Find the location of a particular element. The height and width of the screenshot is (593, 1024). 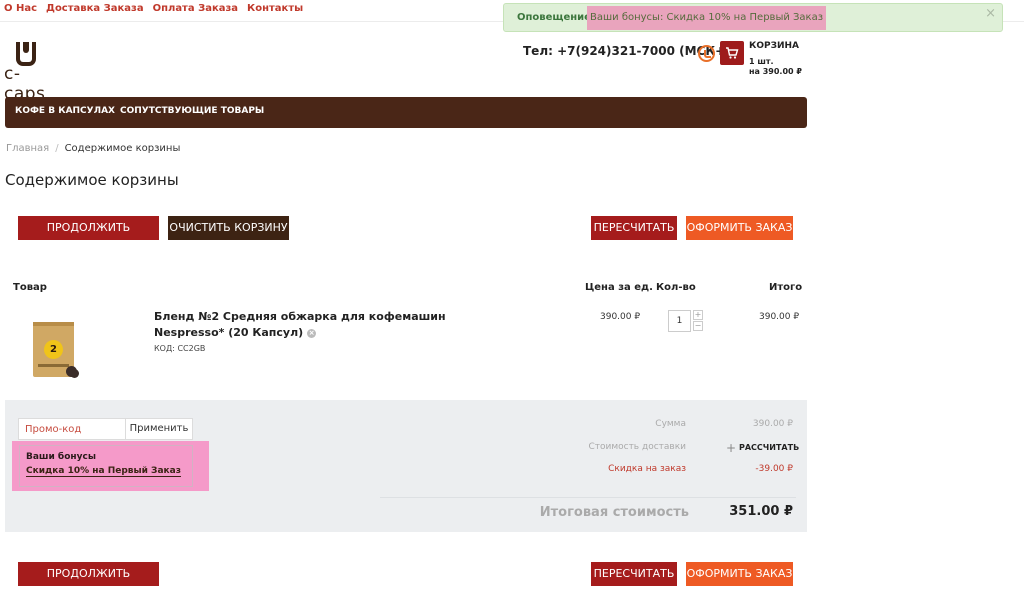

package-fold is located at coordinates (53, 324).